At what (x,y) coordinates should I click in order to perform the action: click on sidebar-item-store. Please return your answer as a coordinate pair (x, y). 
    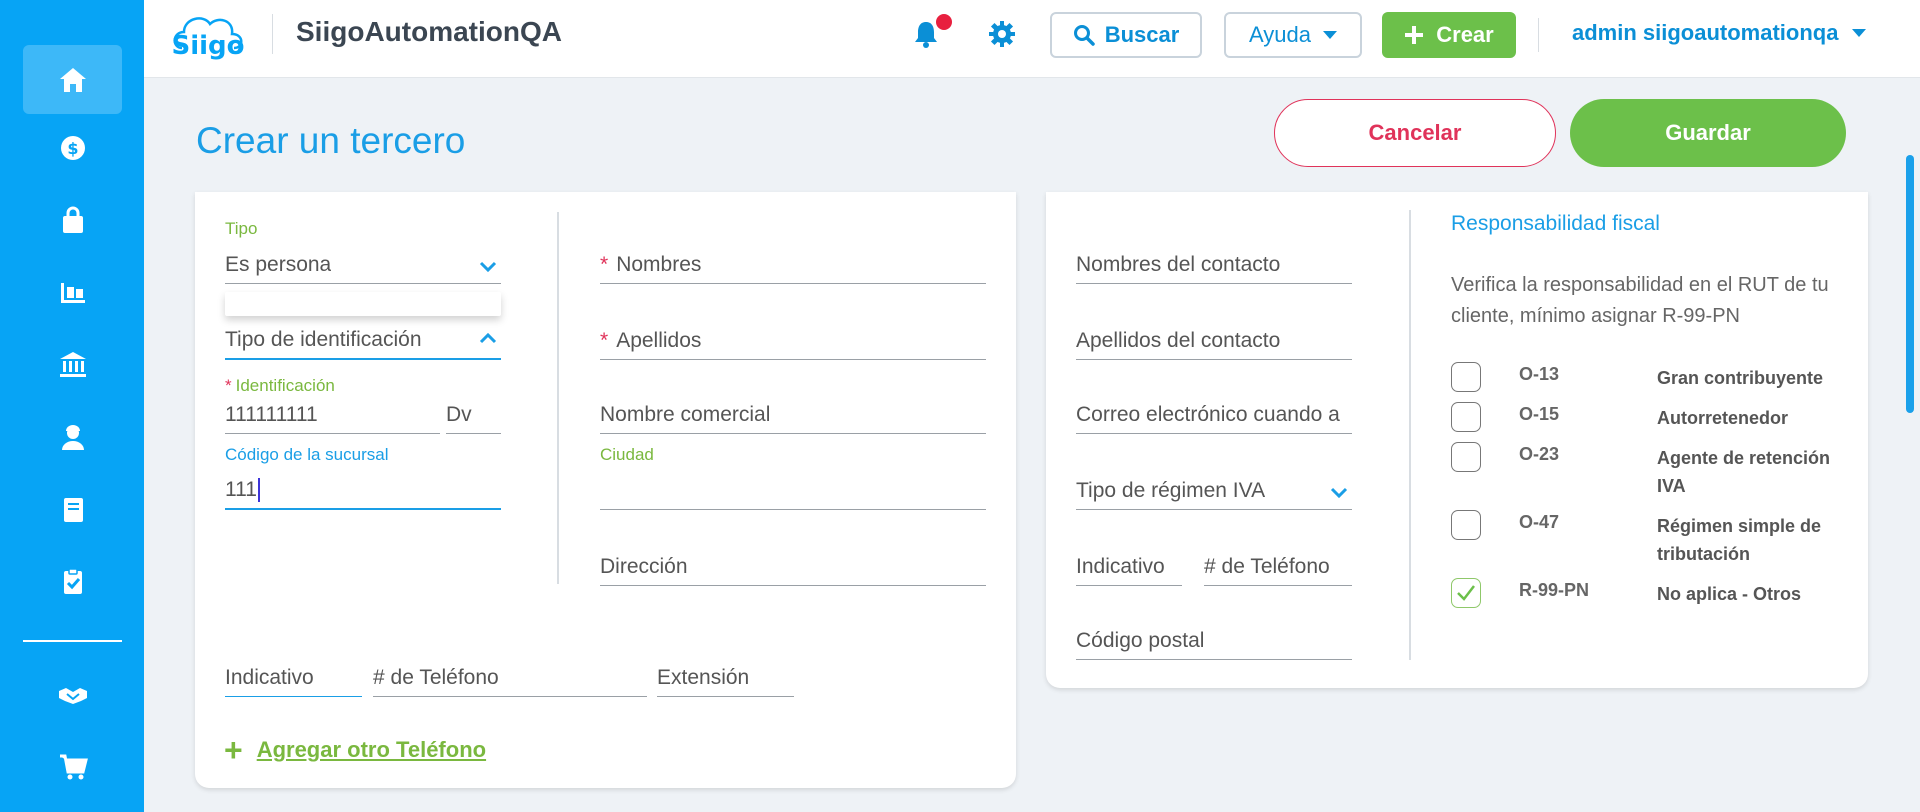
    Looking at the image, I should click on (72, 766).